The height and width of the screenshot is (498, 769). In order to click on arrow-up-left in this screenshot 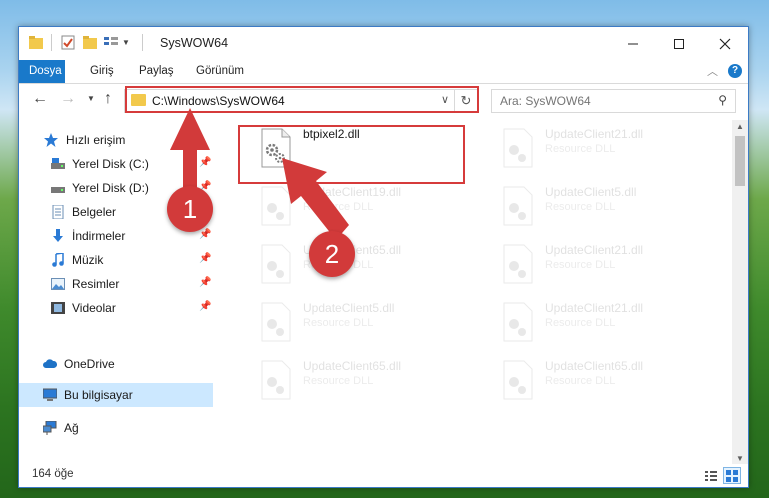, I will do `click(315, 199)`.